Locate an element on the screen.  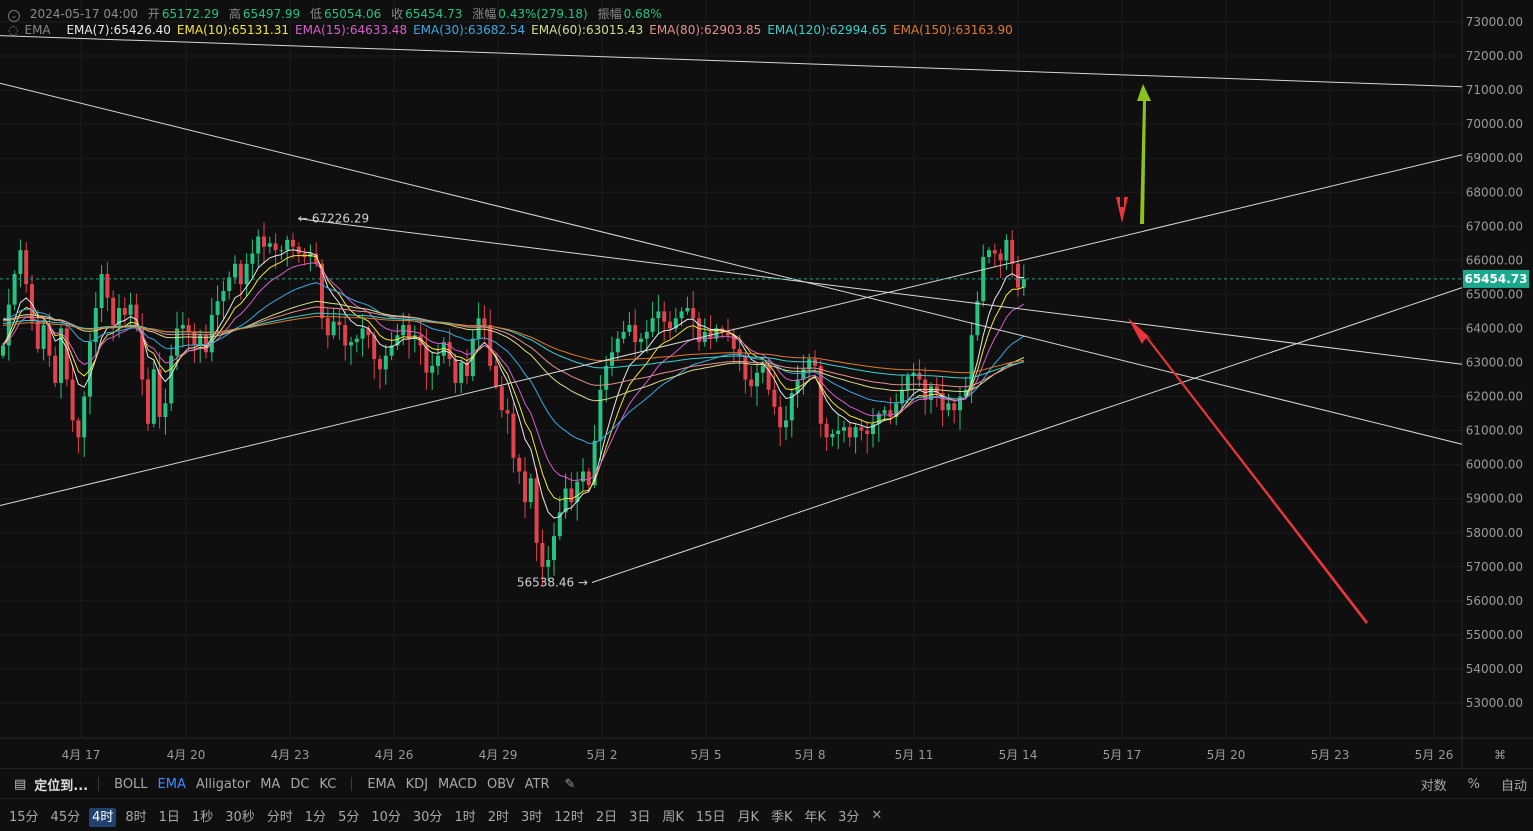
y-tick-label: 63000.00 is located at coordinates (1494, 363).